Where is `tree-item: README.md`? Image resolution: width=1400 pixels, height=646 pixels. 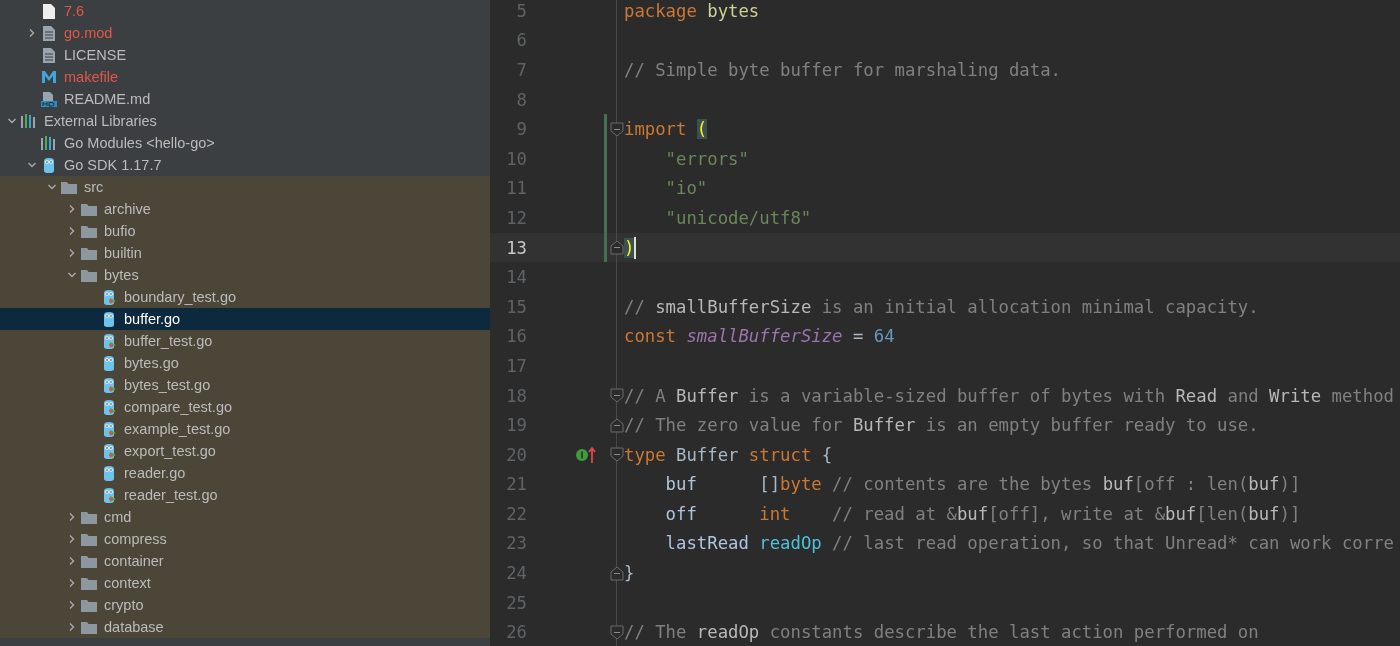 tree-item: README.md is located at coordinates (245, 99).